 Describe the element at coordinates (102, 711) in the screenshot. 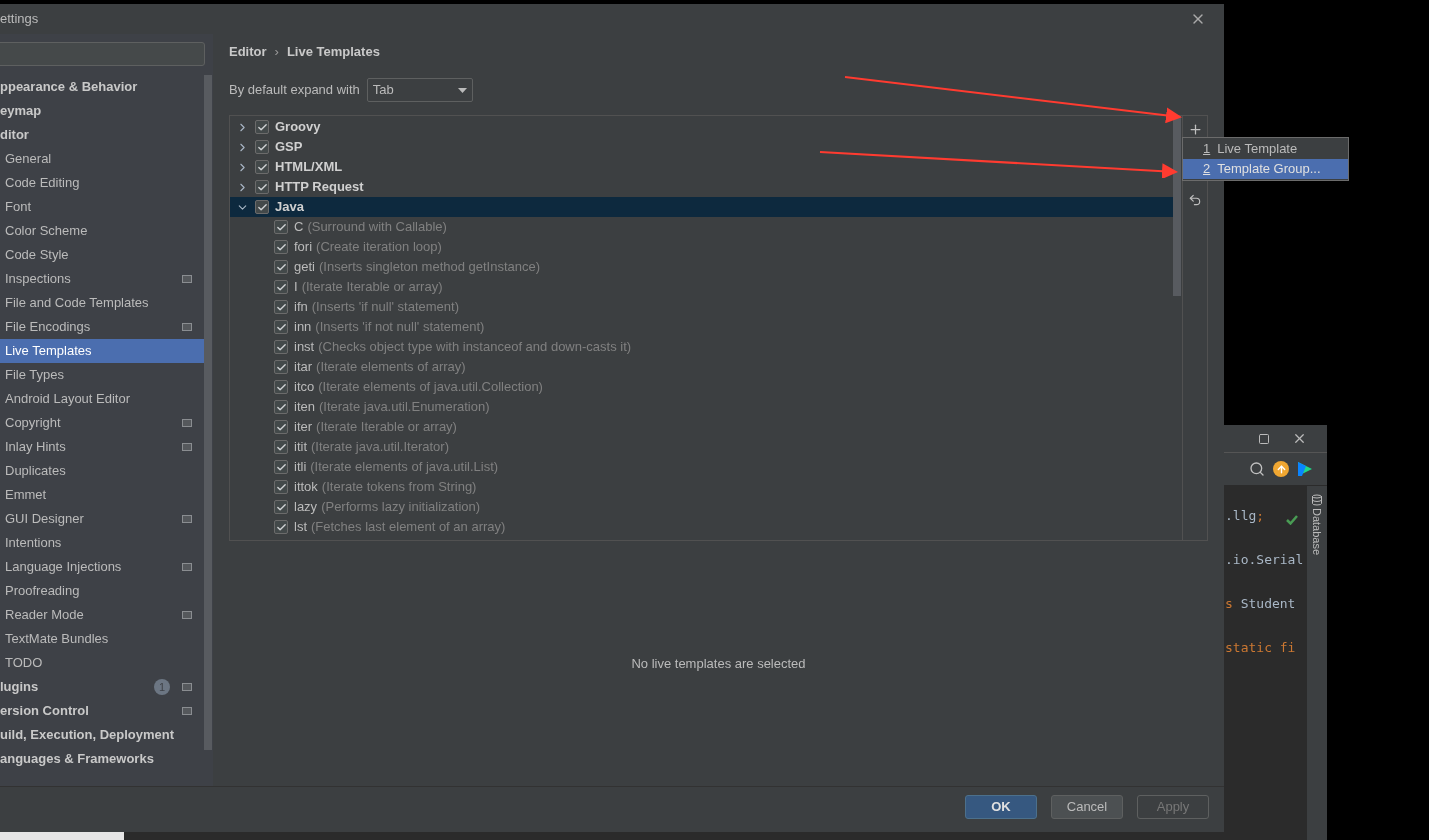

I see `sidebar-item: ersion Control` at that location.